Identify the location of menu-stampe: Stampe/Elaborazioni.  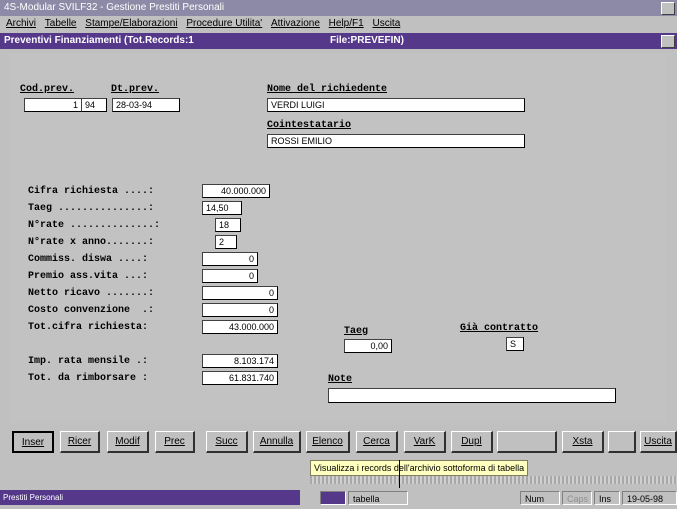
(131, 24).